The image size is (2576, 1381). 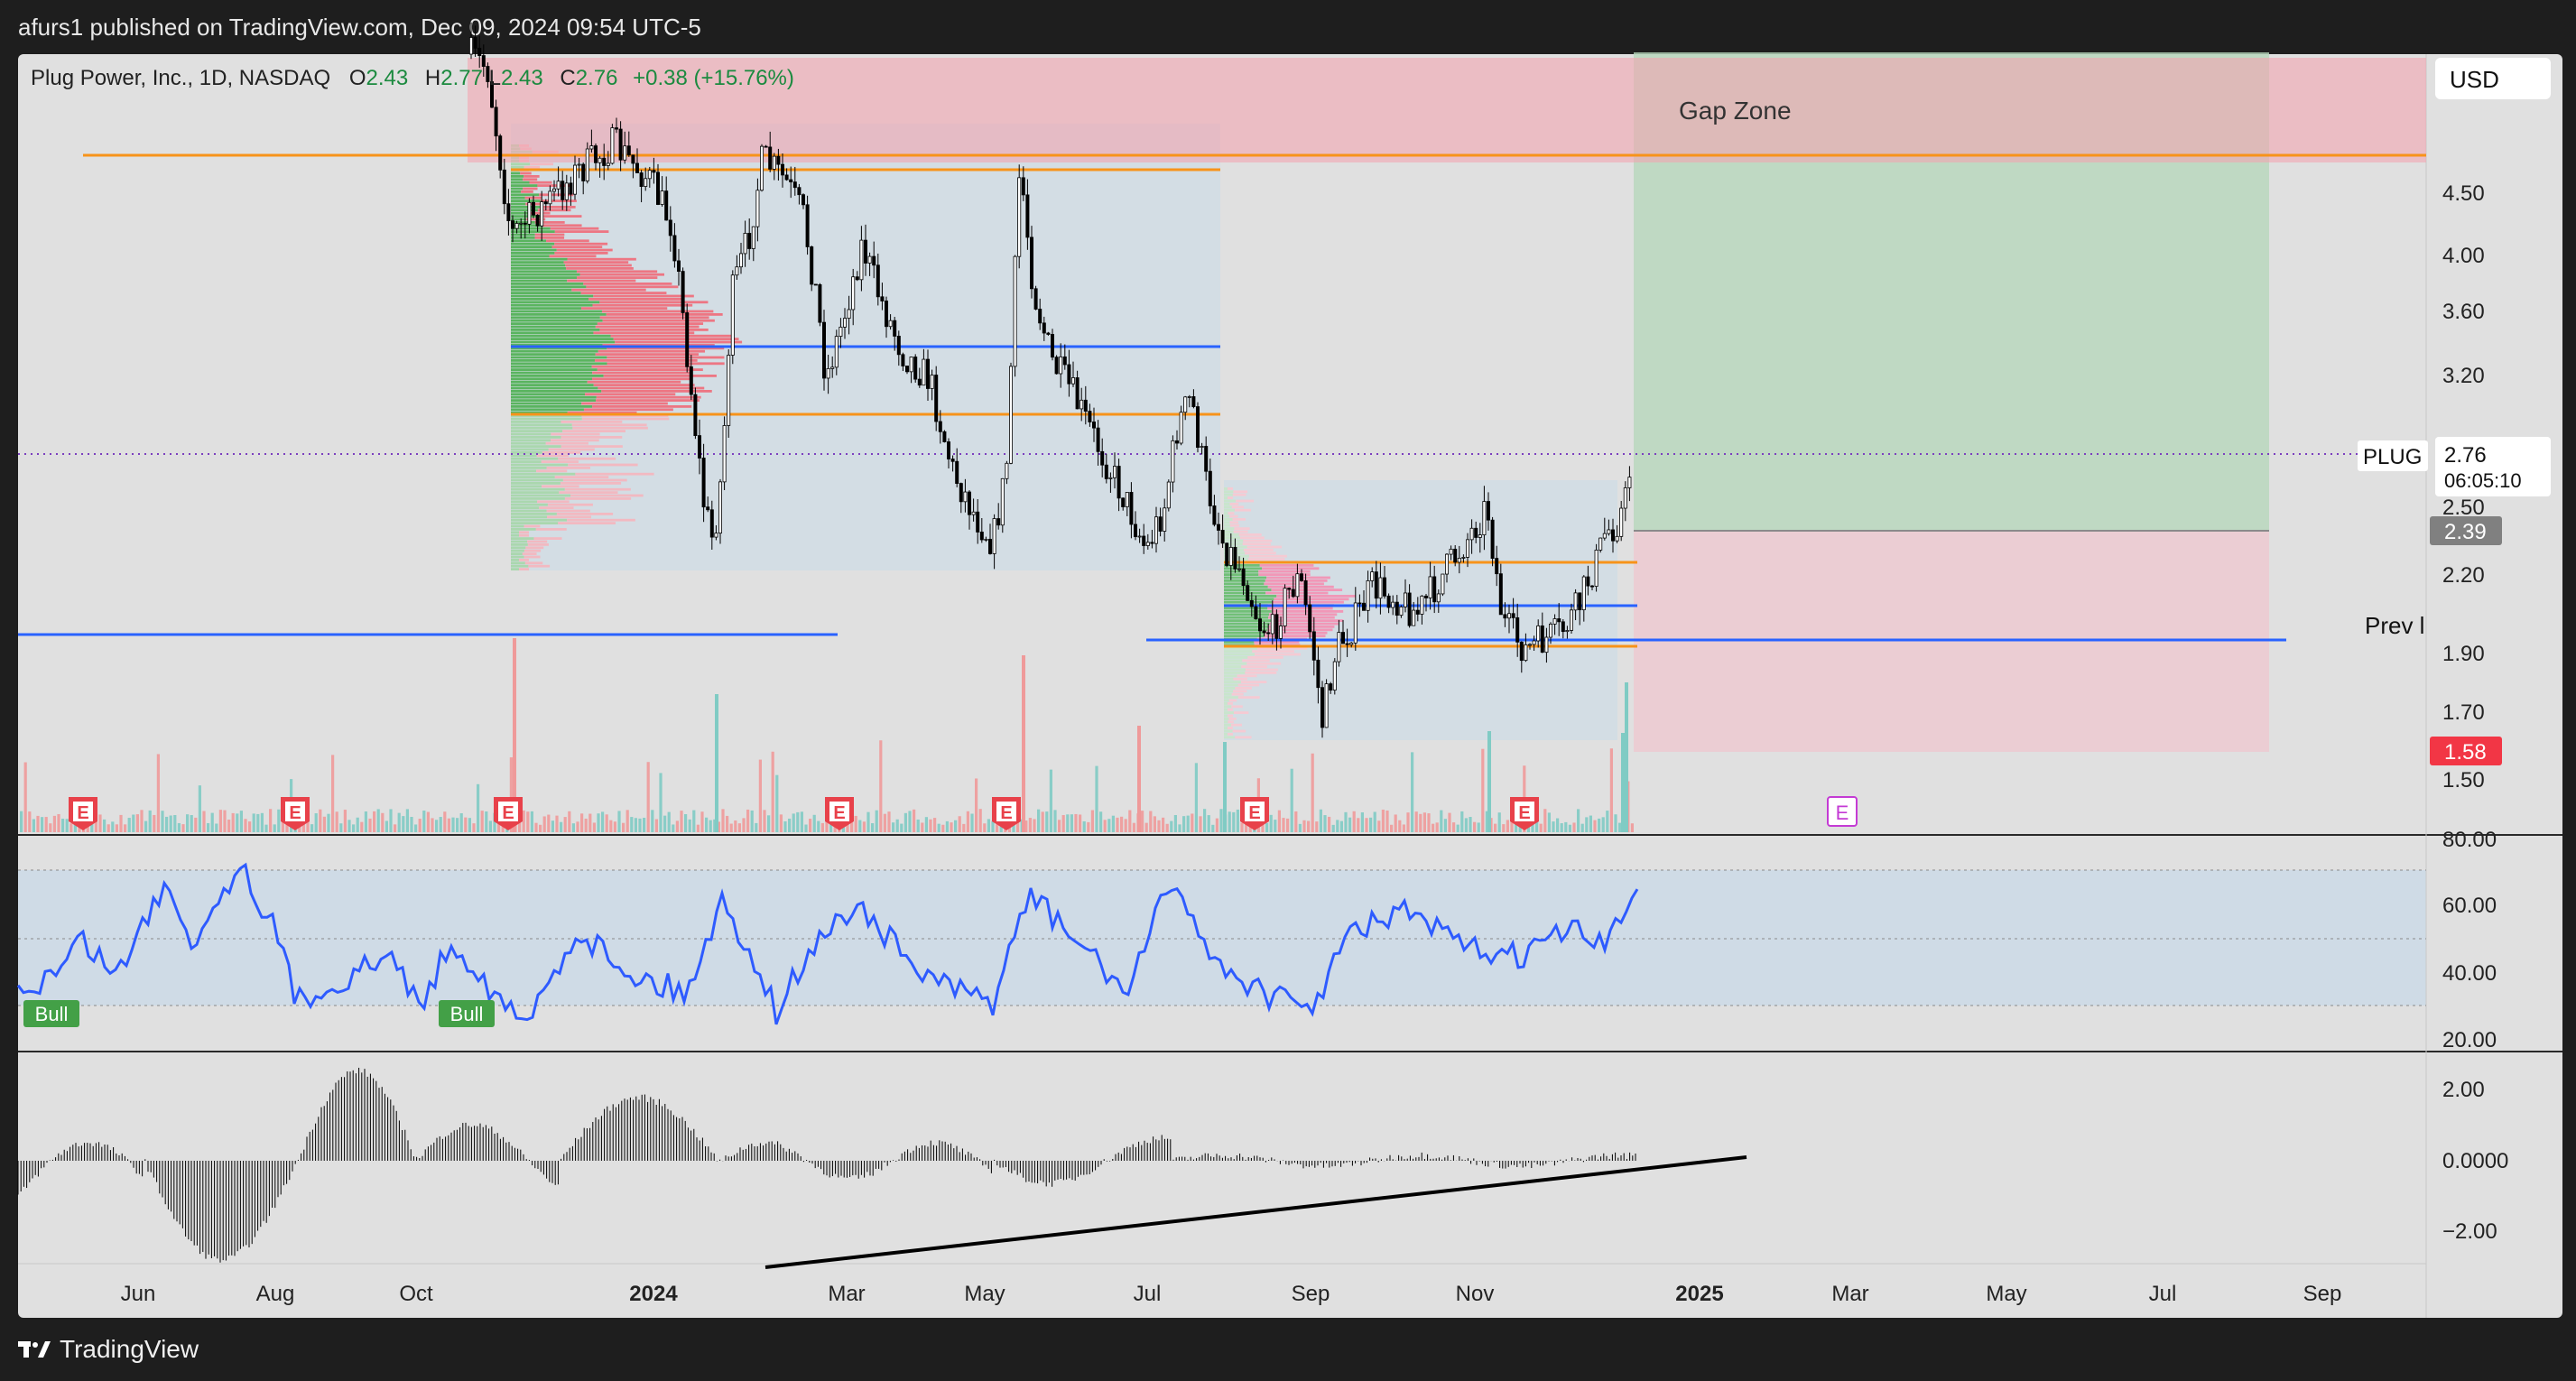 What do you see at coordinates (2469, 1232) in the screenshot?
I see `oscillator-tick-label: −2.00` at bounding box center [2469, 1232].